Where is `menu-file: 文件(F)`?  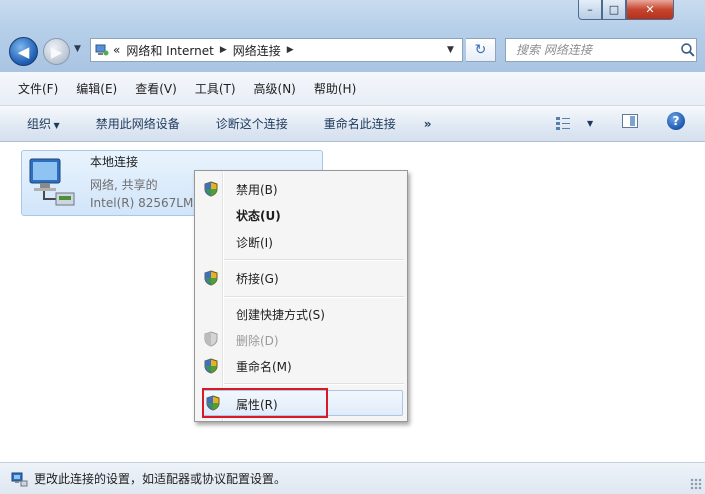 menu-file: 文件(F) is located at coordinates (38, 88).